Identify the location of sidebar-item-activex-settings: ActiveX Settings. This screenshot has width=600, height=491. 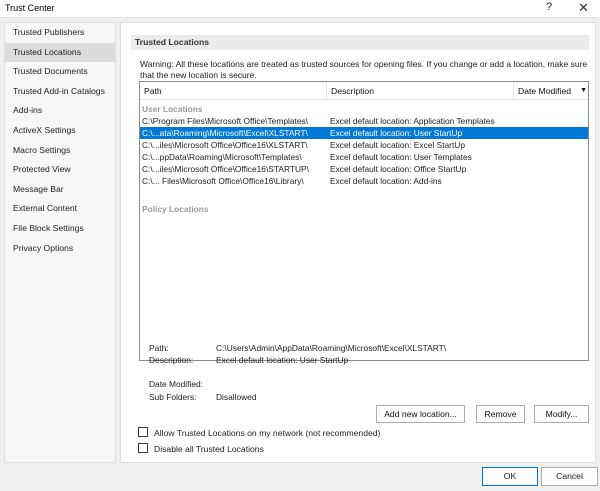
(60, 131).